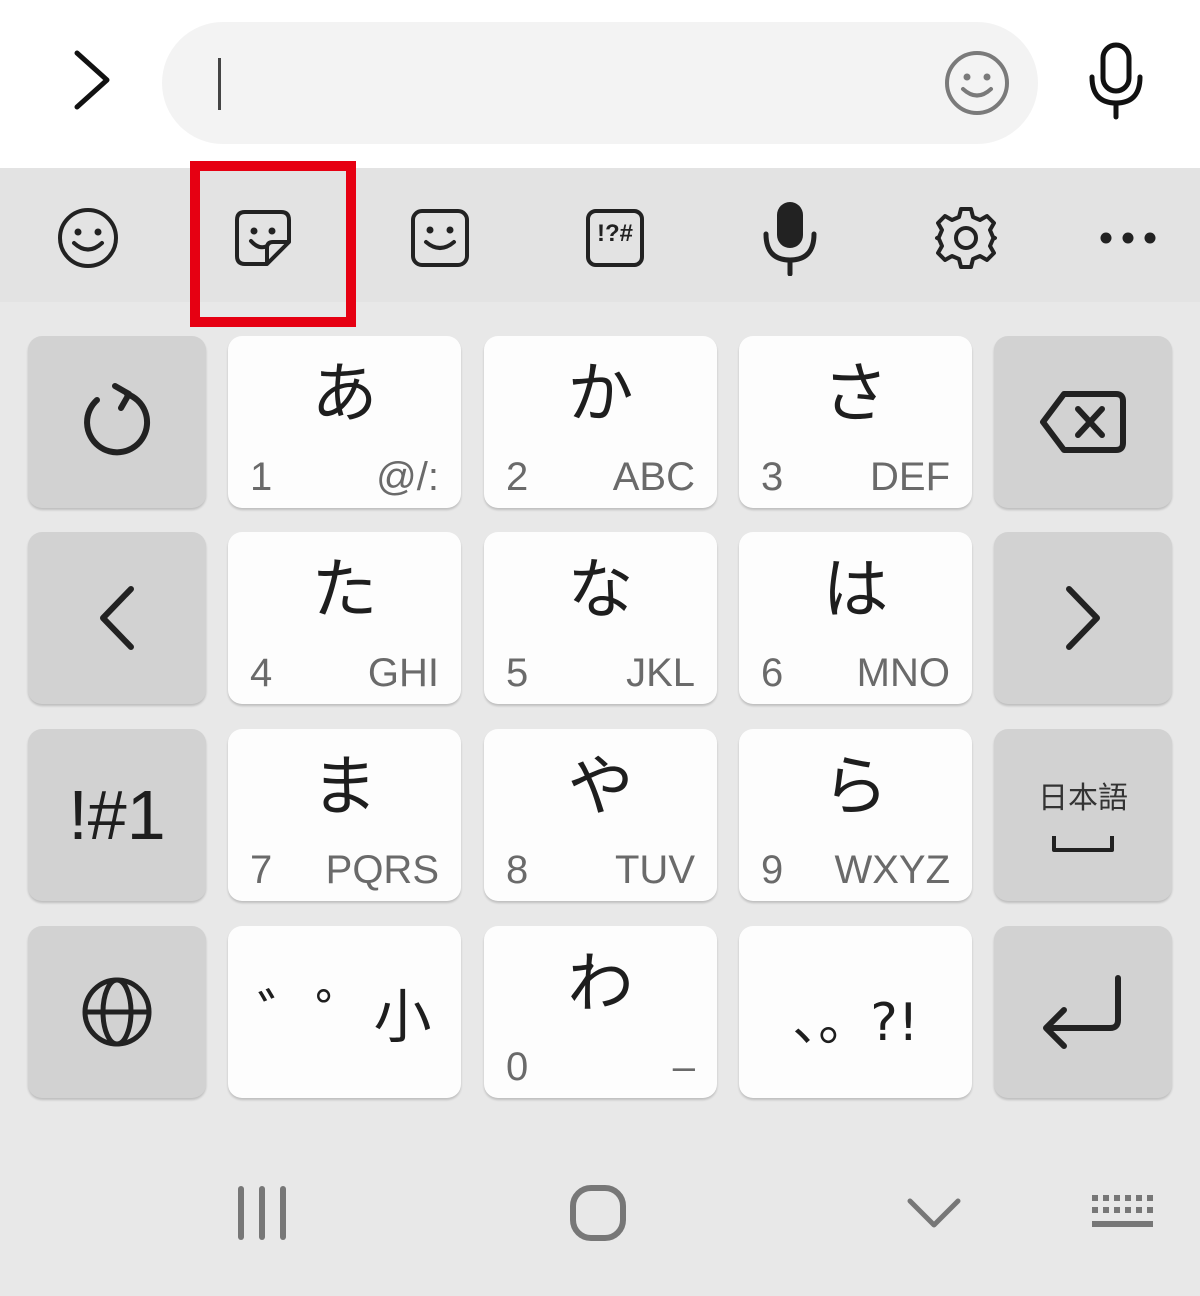 Image resolution: width=1200 pixels, height=1296 pixels. I want to click on key-ya-sub: TUV, so click(655, 870).